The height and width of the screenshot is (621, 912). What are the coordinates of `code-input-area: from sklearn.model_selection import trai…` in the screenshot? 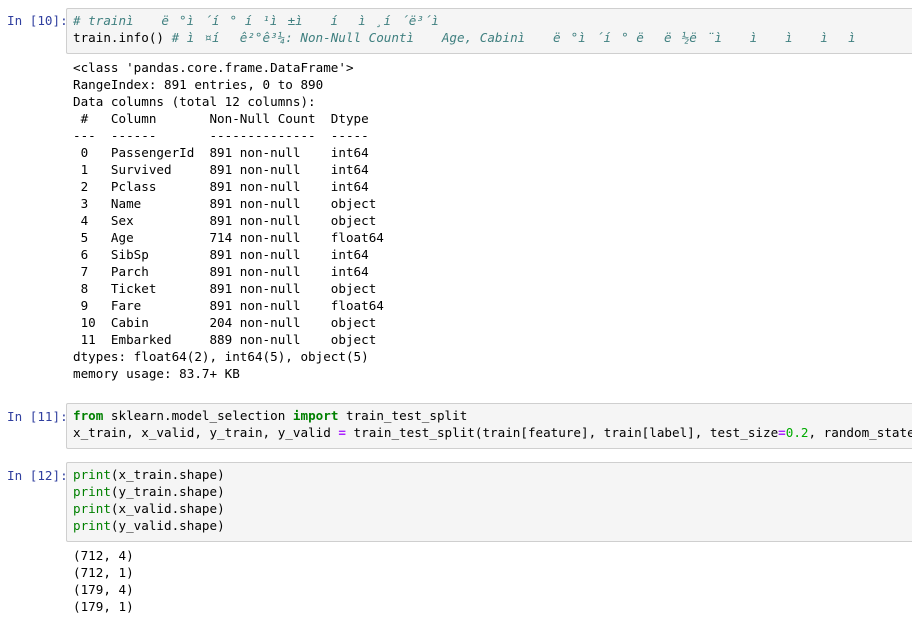 It's located at (489, 426).